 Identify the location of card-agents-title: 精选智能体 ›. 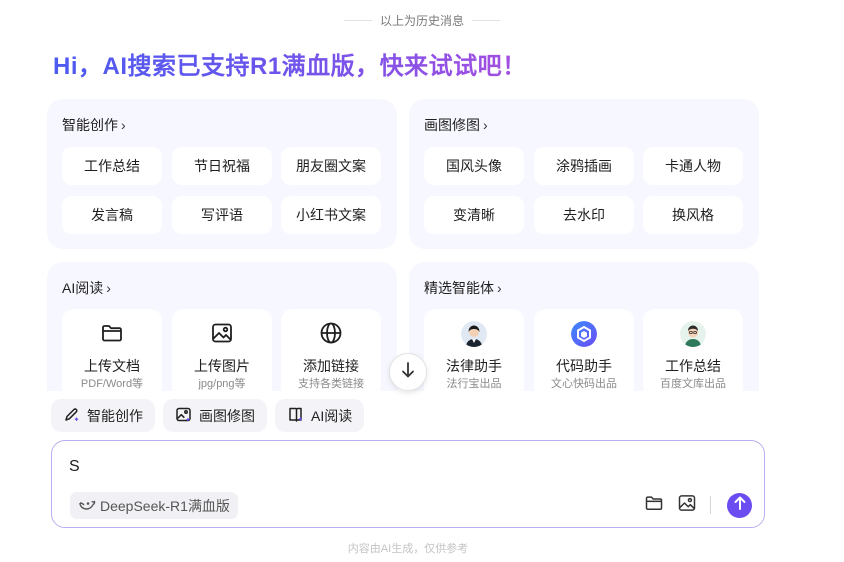
(463, 288).